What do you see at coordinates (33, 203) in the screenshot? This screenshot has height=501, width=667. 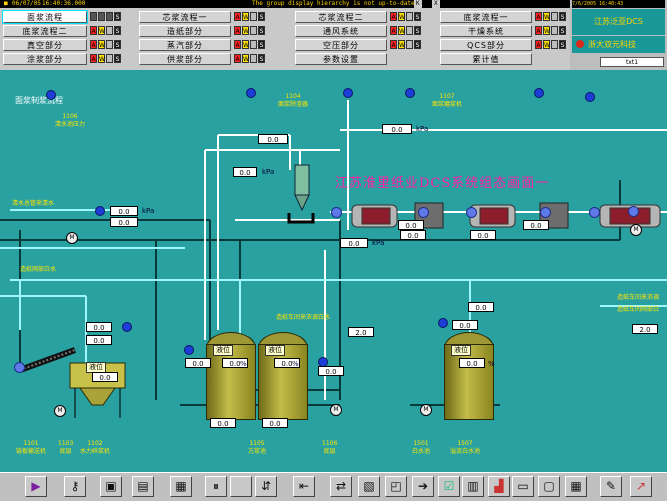 I see `label-clear-water: 清水总管来清水` at bounding box center [33, 203].